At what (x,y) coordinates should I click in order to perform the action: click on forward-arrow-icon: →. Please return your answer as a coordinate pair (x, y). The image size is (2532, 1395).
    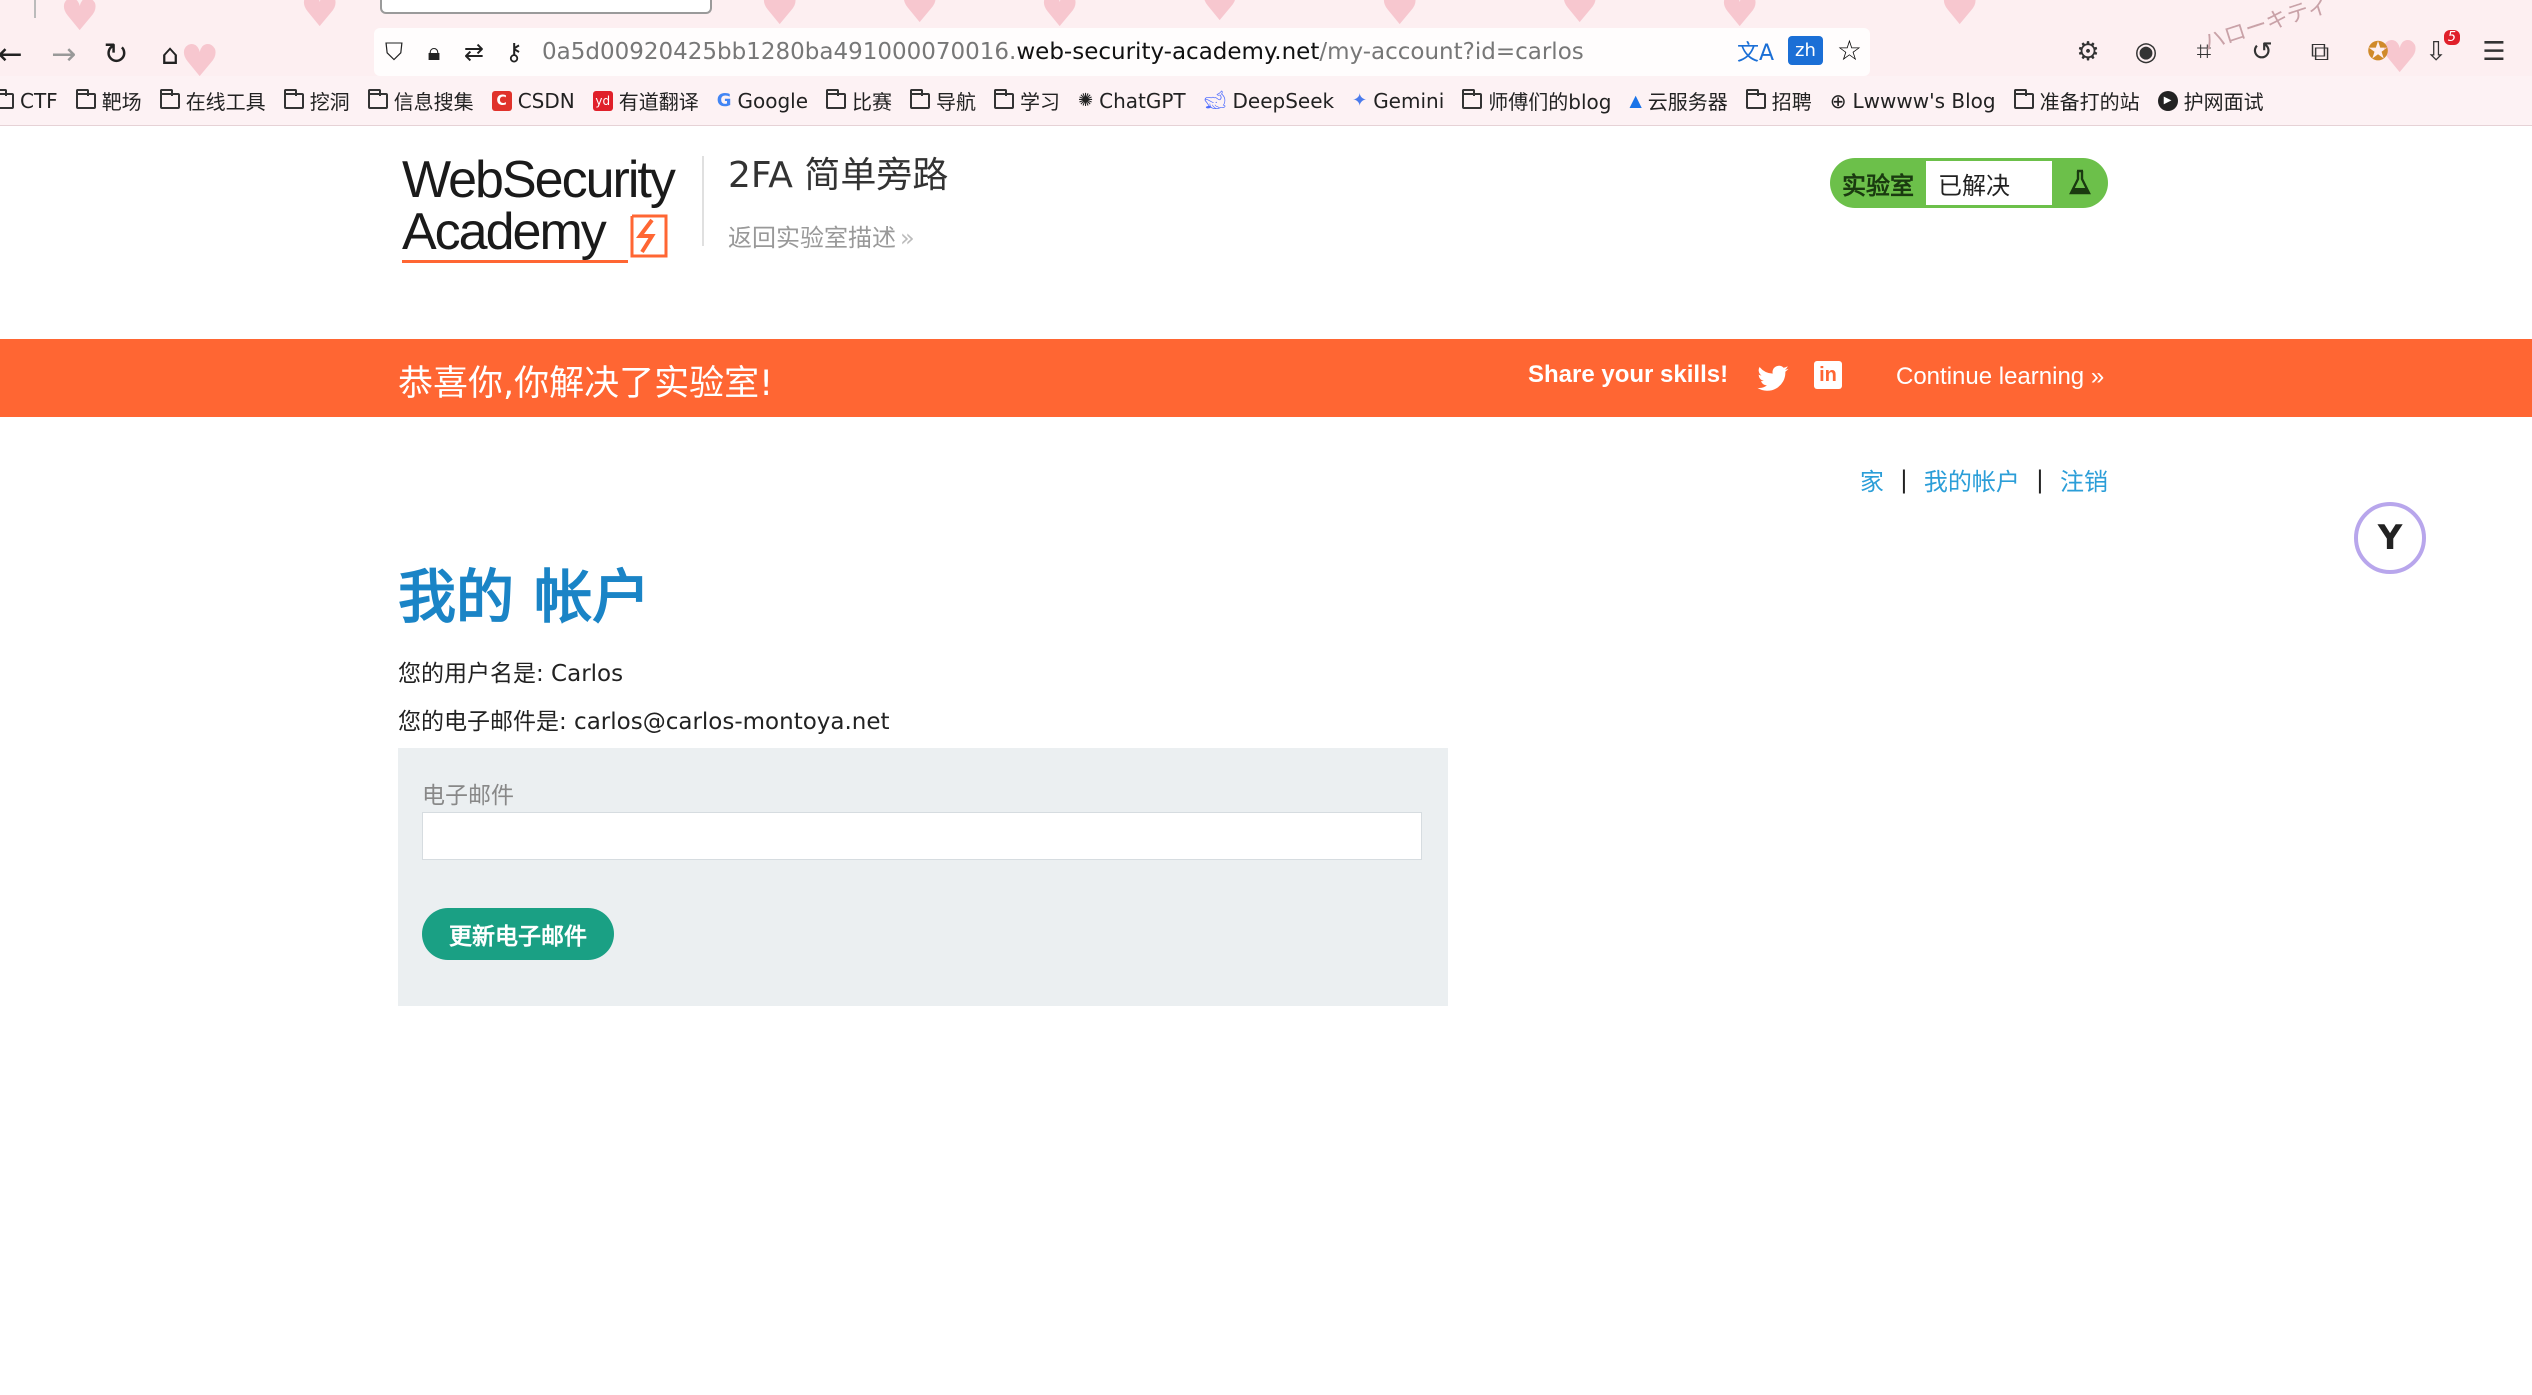
    Looking at the image, I should click on (64, 54).